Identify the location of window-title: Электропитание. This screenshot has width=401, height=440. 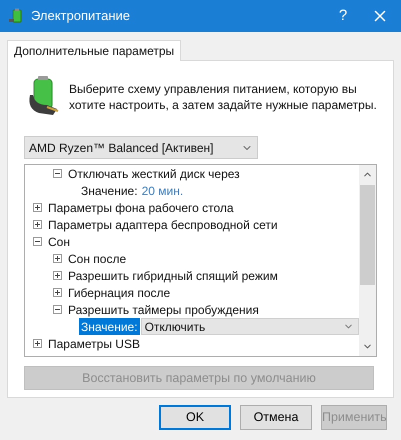
(80, 16).